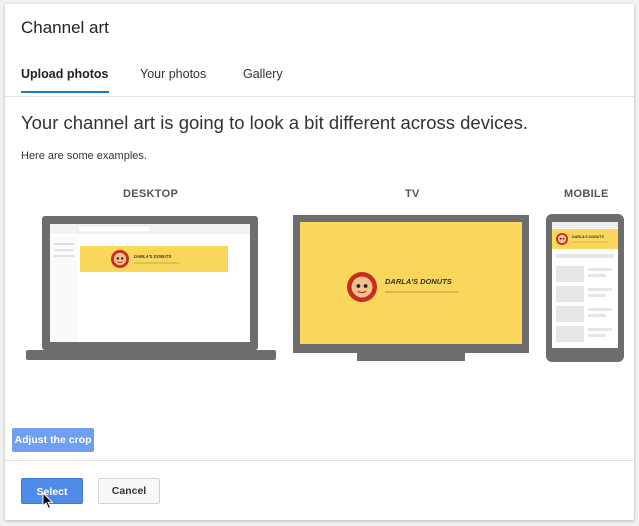  I want to click on tab-upload-photos: Upload photos, so click(65, 77).